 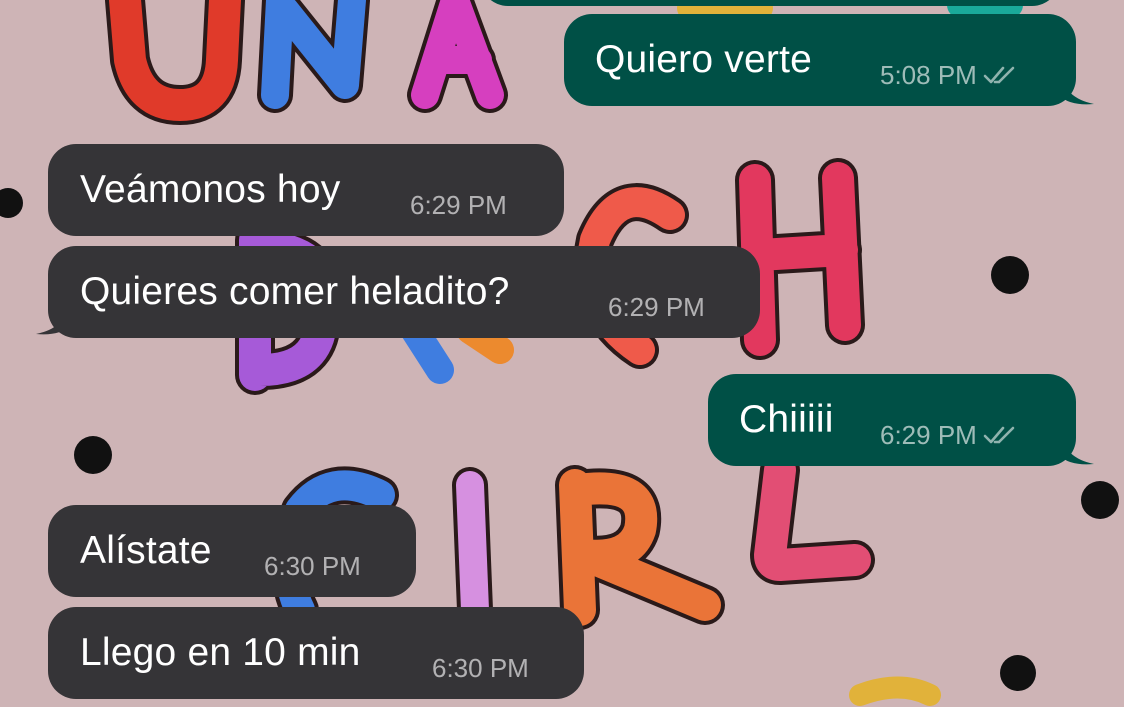 What do you see at coordinates (210, 189) in the screenshot?
I see `message-text: Veámonos hoy` at bounding box center [210, 189].